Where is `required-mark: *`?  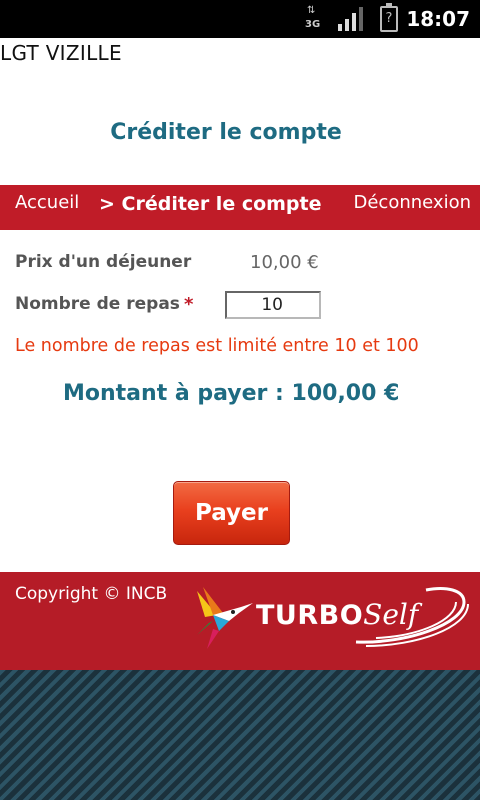 required-mark: * is located at coordinates (189, 304).